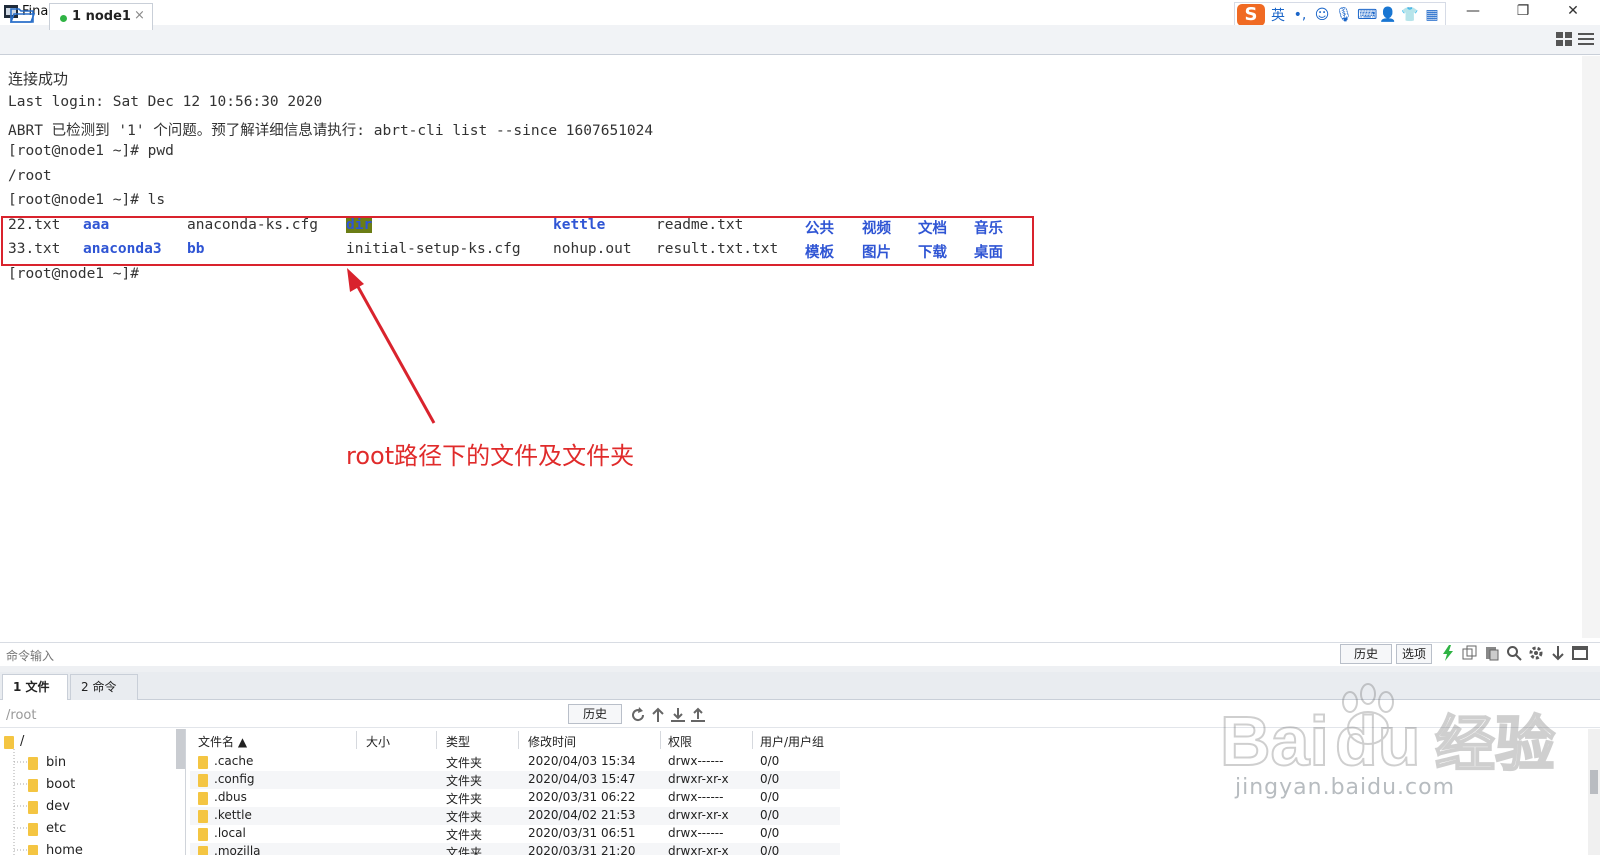 The width and height of the screenshot is (1600, 855). I want to click on path-history-button: 历史, so click(595, 714).